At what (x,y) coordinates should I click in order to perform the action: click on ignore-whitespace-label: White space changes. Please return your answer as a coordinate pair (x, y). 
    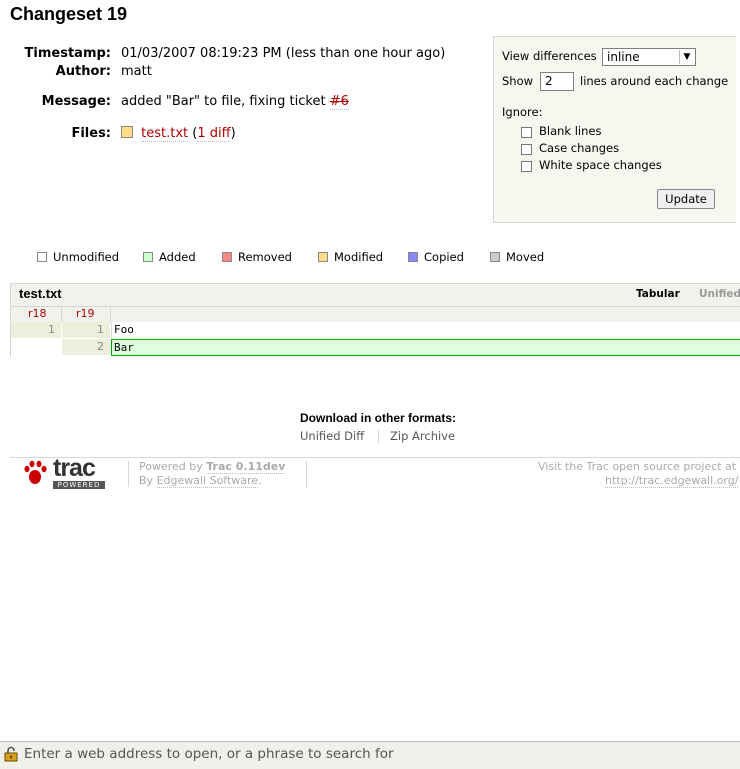
    Looking at the image, I should click on (600, 165).